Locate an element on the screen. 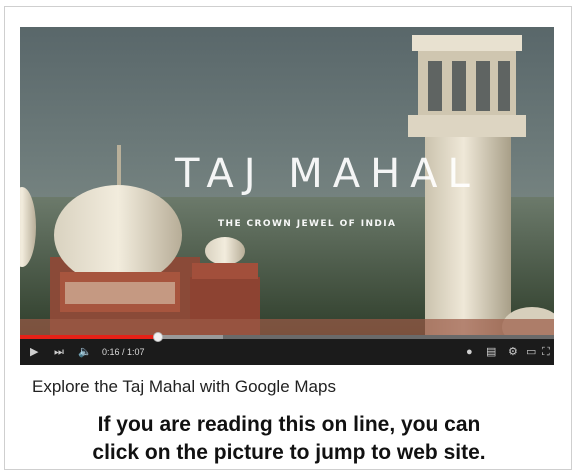  play-icon: ▶ is located at coordinates (34, 352).